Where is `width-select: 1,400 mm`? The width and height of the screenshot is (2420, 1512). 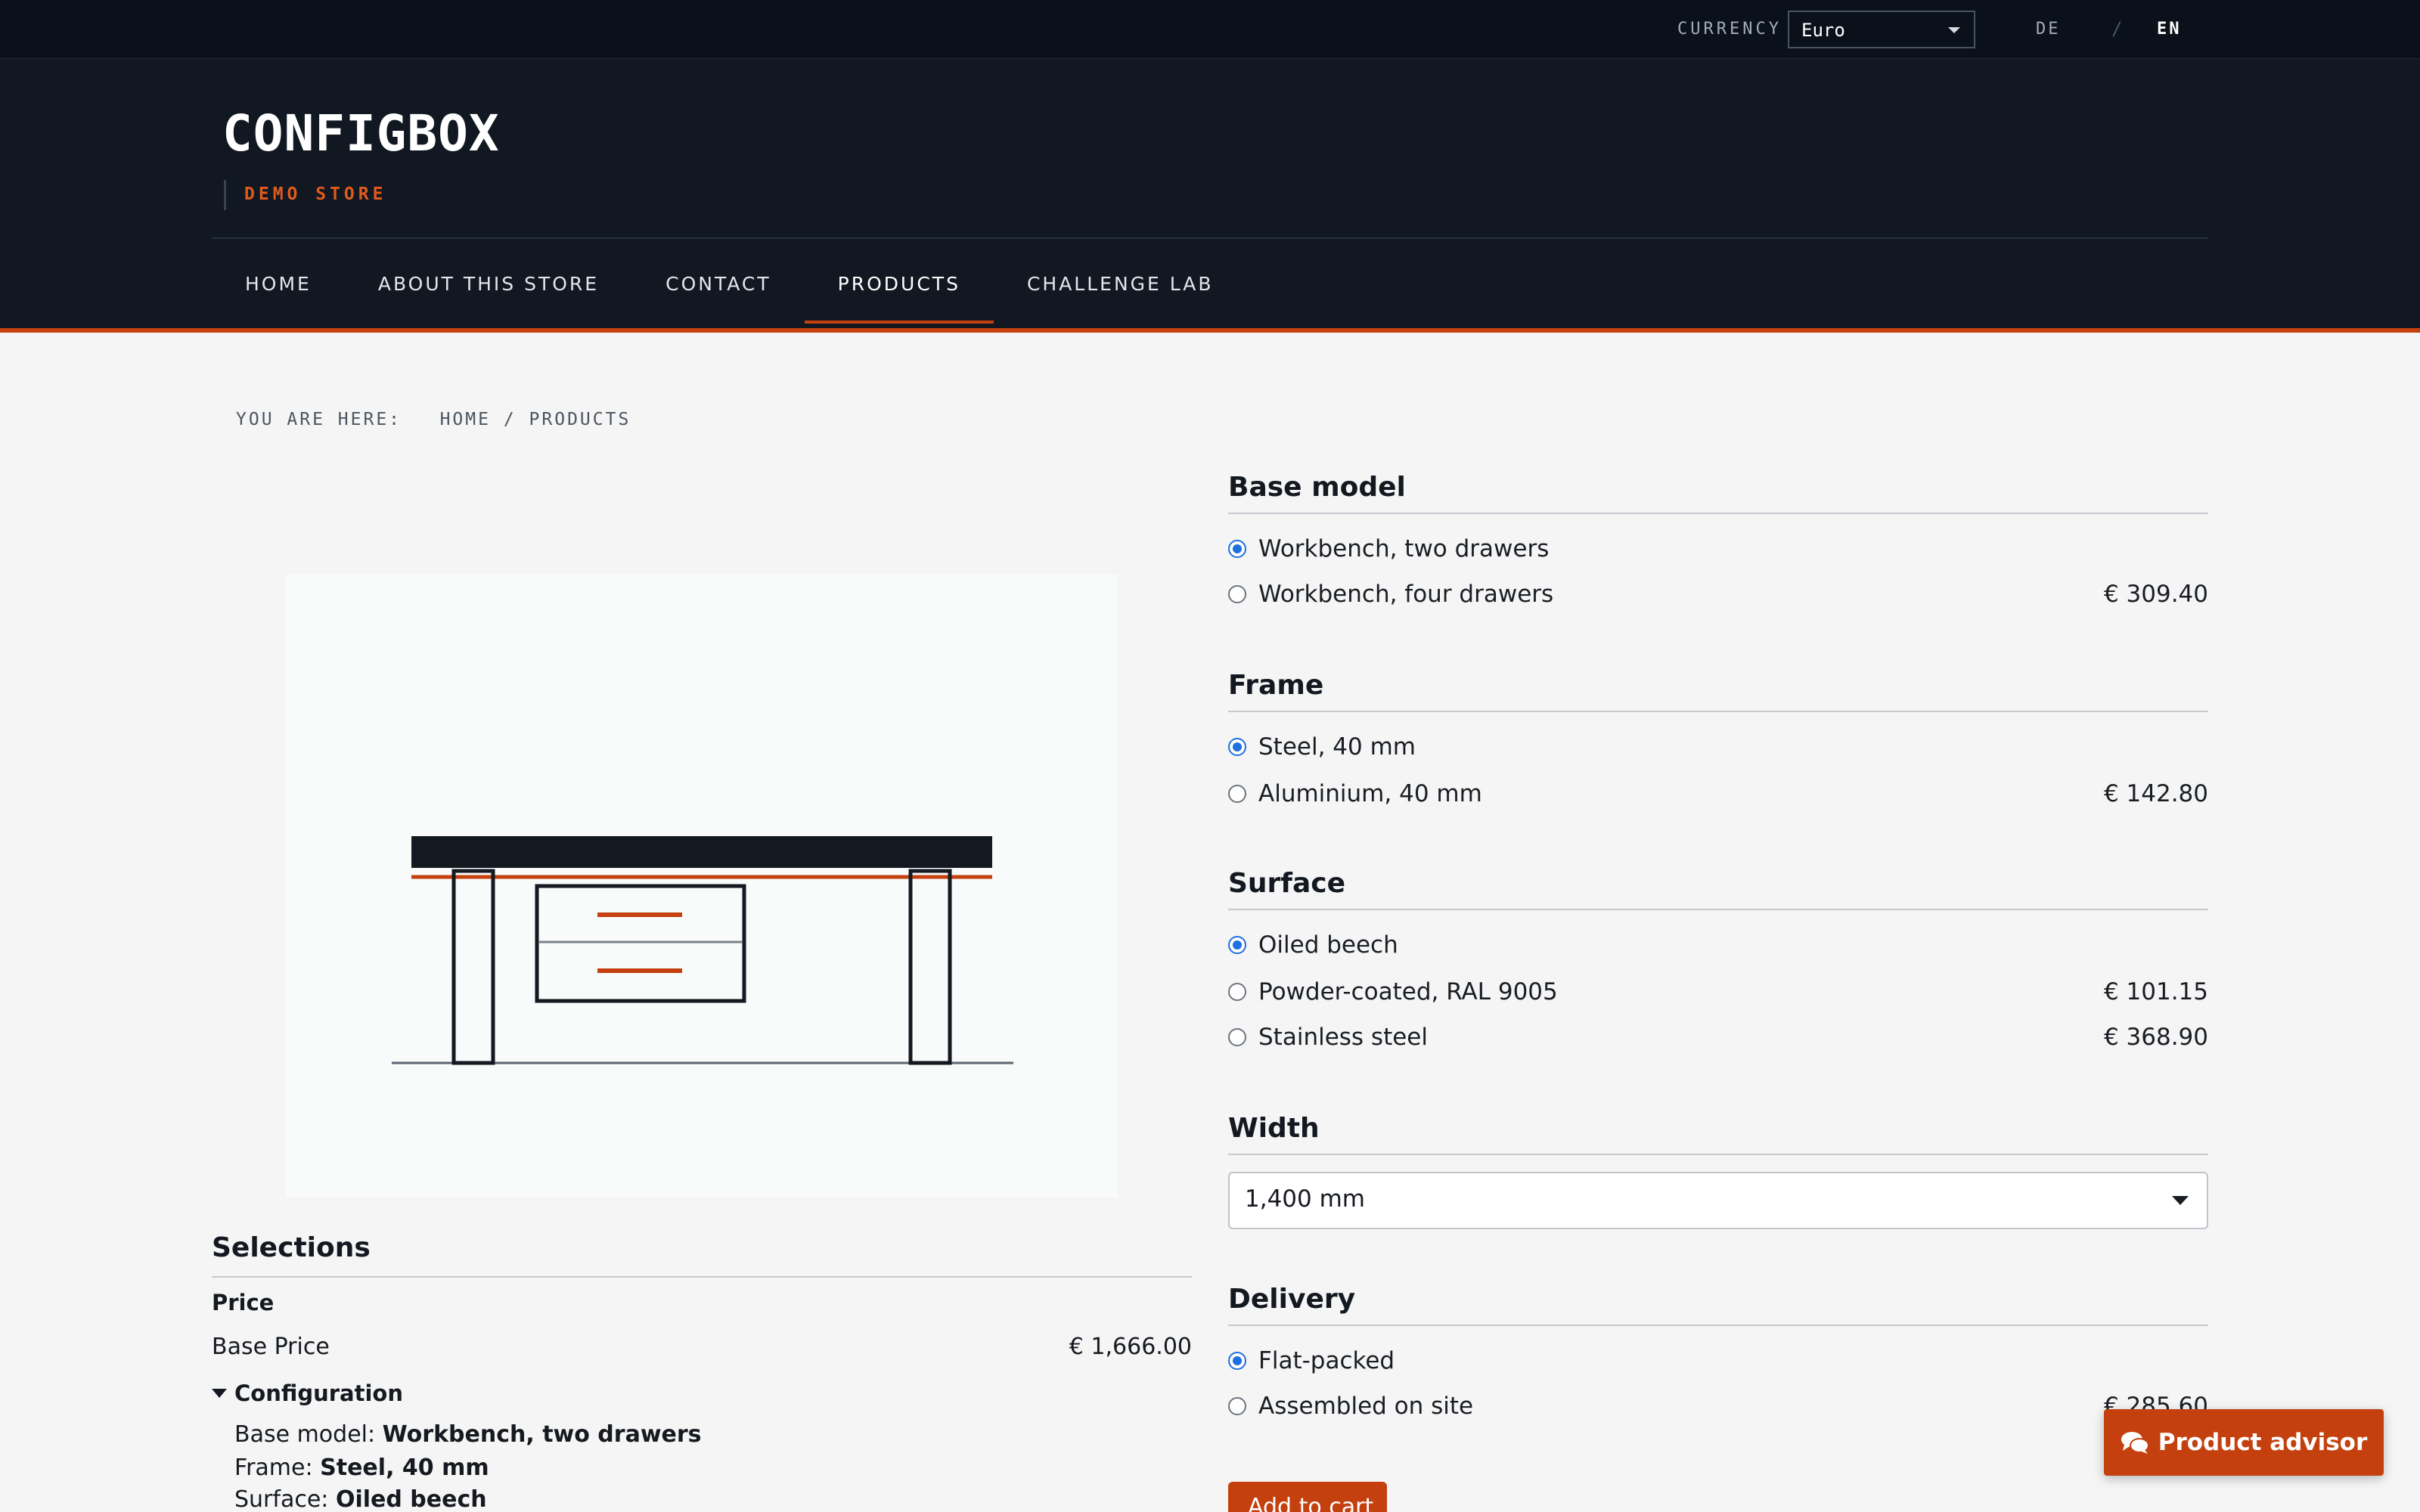
width-select: 1,400 mm is located at coordinates (1718, 1200).